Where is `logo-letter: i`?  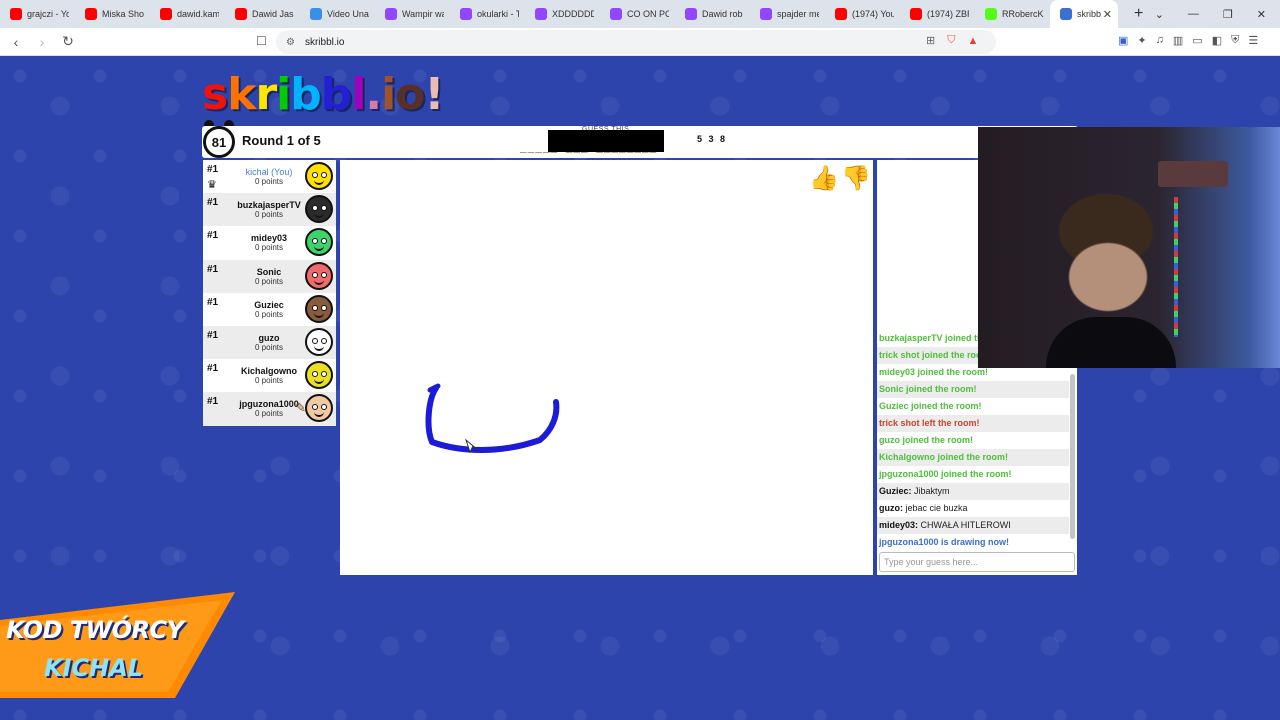
logo-letter: i is located at coordinates (388, 94).